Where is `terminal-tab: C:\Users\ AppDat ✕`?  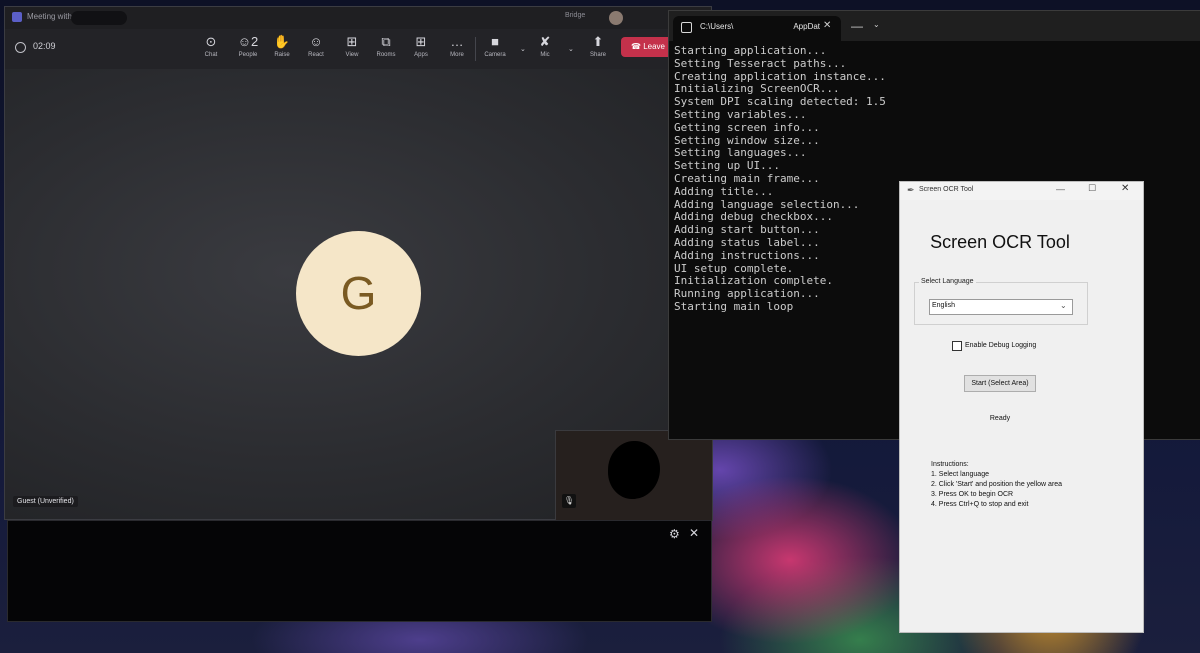 terminal-tab: C:\Users\ AppDat ✕ is located at coordinates (757, 28).